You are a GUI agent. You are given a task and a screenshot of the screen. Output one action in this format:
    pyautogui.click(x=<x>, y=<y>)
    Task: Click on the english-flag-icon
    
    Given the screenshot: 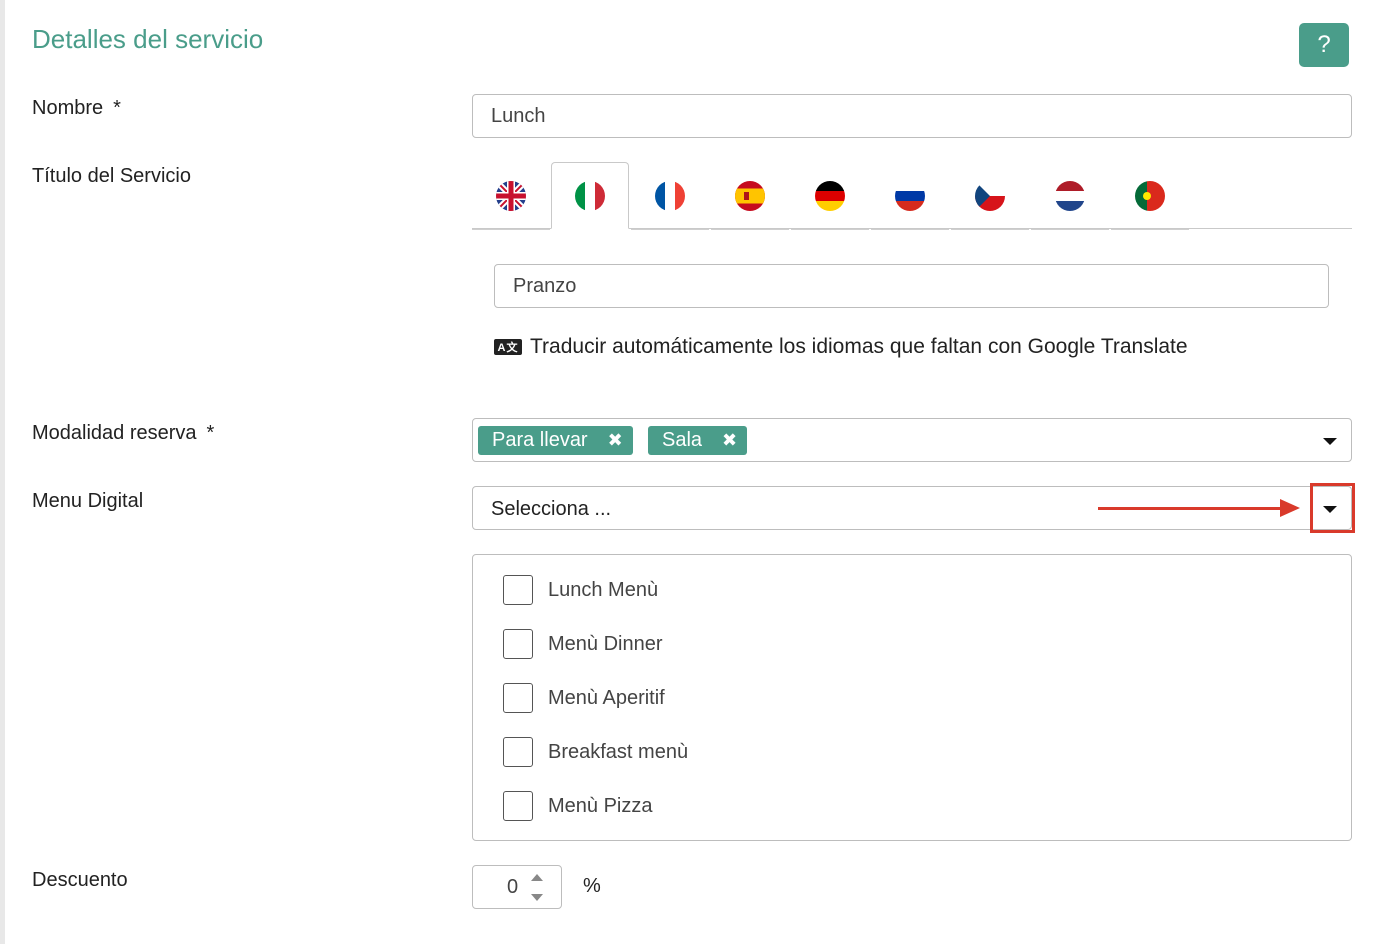 What is the action you would take?
    pyautogui.click(x=511, y=196)
    